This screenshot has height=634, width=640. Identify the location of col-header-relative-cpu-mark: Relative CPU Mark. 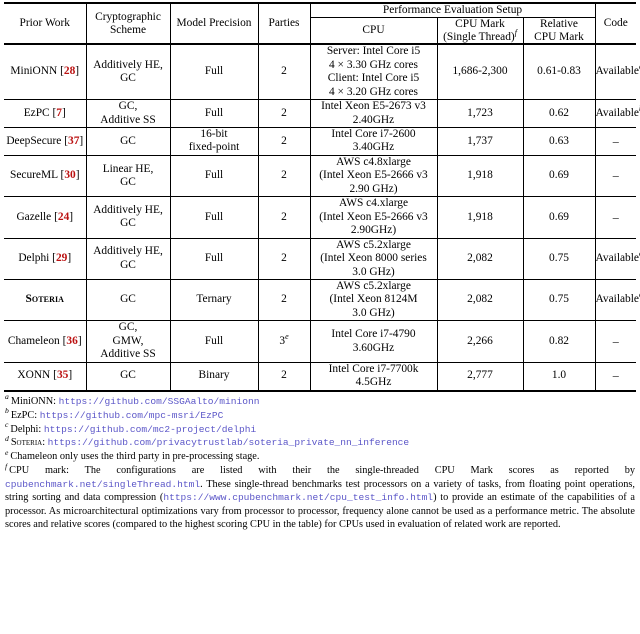
(559, 31).